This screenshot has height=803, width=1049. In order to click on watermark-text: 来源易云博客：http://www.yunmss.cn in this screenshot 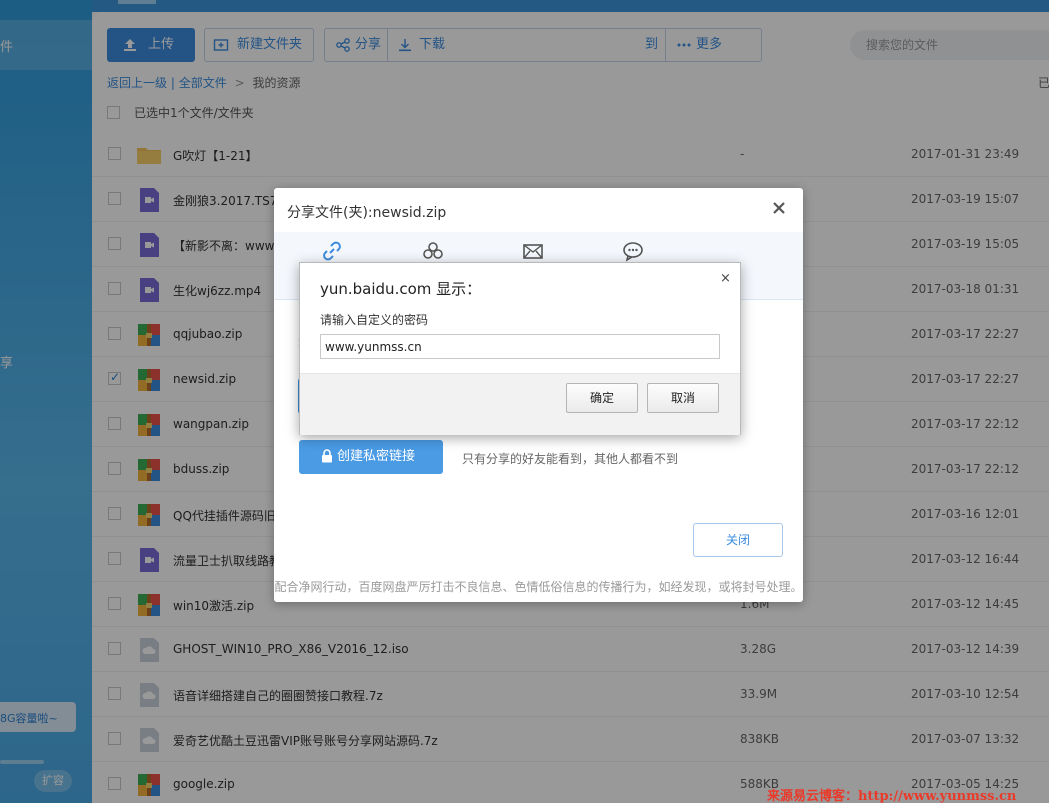, I will do `click(892, 796)`.